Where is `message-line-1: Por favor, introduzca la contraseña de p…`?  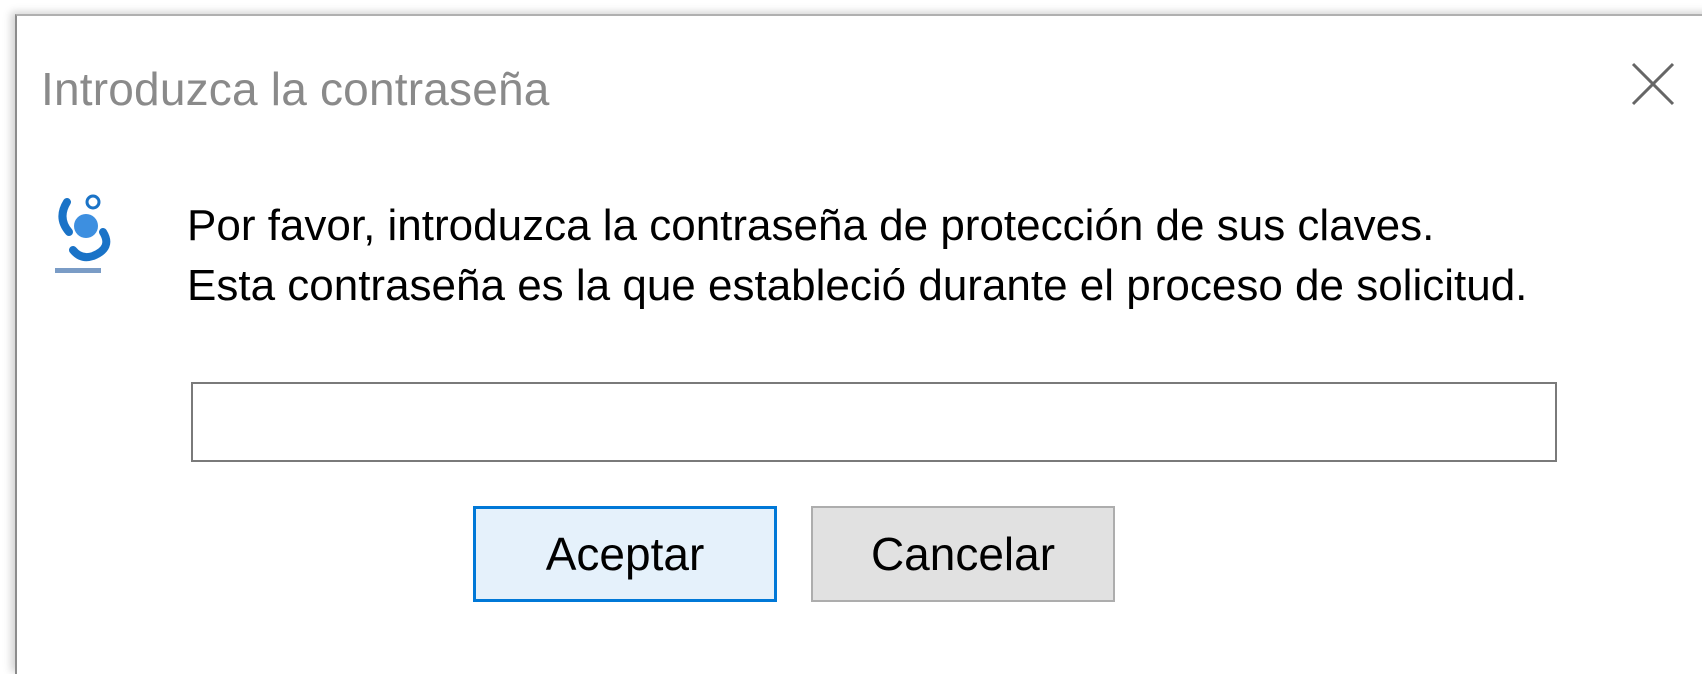
message-line-1: Por favor, introduzca la contraseña de p… is located at coordinates (811, 225).